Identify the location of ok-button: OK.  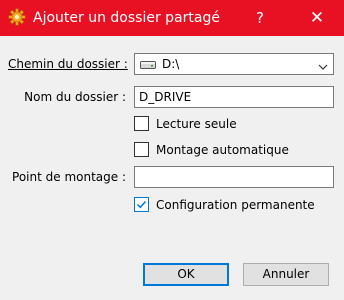
(186, 274).